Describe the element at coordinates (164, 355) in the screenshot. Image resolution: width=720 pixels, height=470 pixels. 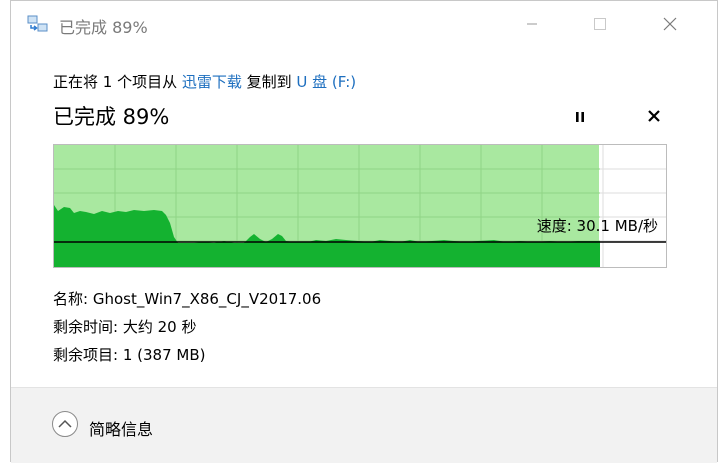
I see `items-remaining-value: 1 (387 MB)` at that location.